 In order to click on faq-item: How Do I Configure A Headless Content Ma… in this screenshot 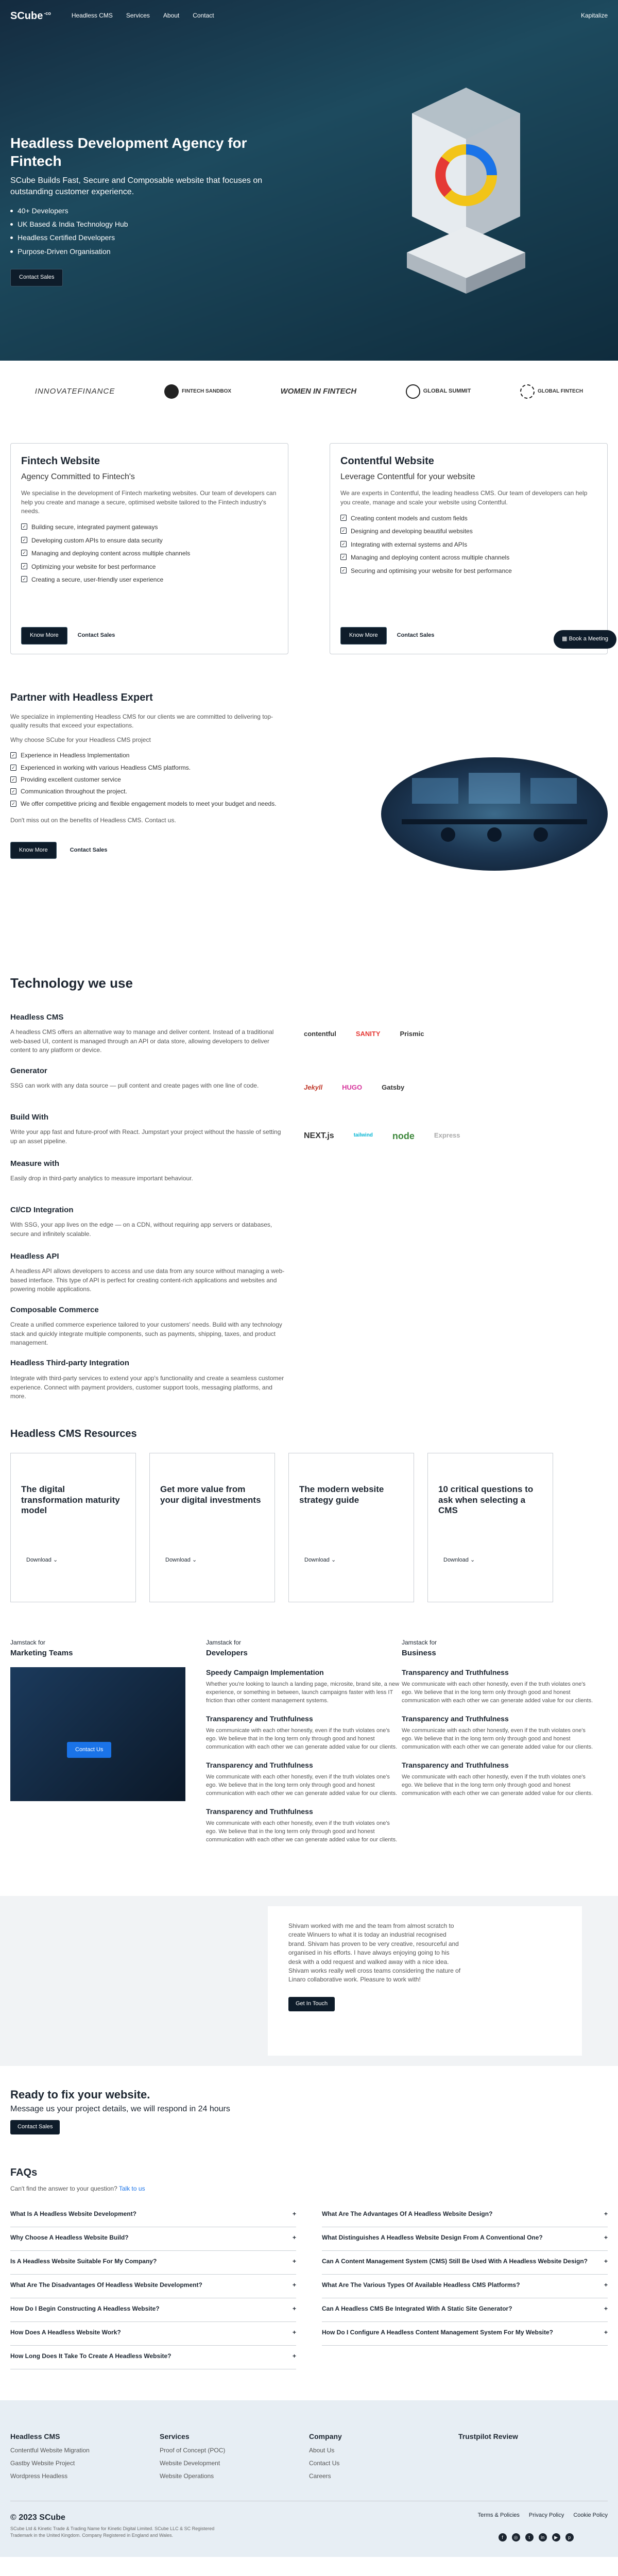, I will do `click(465, 2334)`.